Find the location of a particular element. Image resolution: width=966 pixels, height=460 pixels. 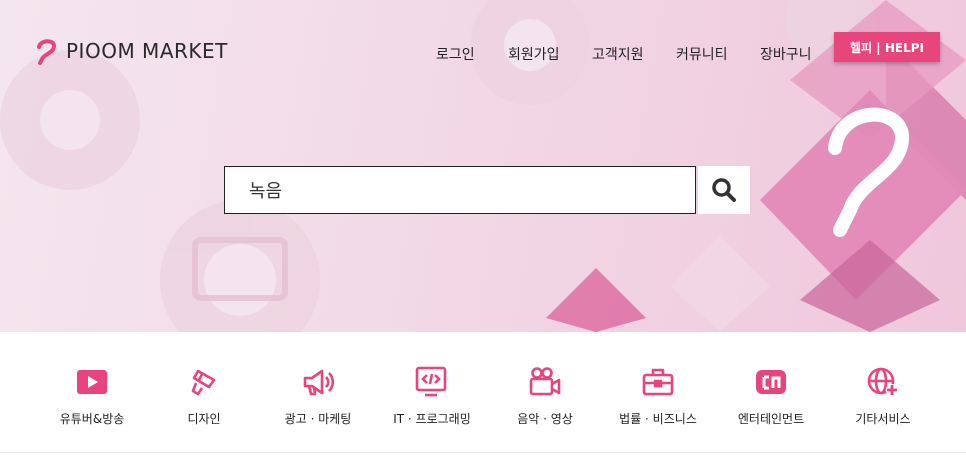

search-box is located at coordinates (460, 190).